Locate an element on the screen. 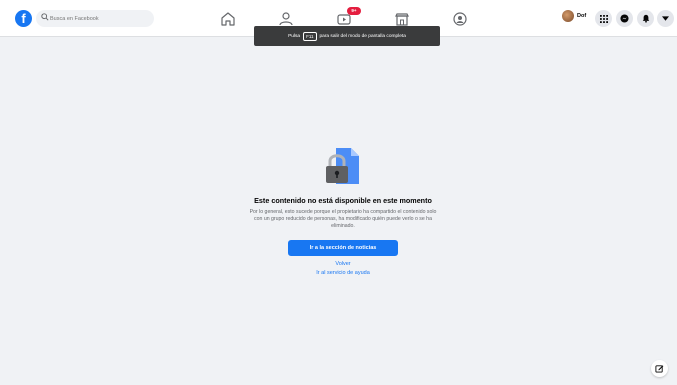 The height and width of the screenshot is (385, 677). search-box is located at coordinates (95, 18).